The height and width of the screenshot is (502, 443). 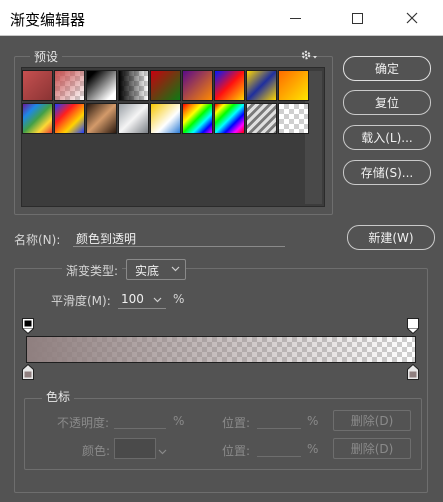 I want to click on presets-legend: 预设, so click(x=46, y=56).